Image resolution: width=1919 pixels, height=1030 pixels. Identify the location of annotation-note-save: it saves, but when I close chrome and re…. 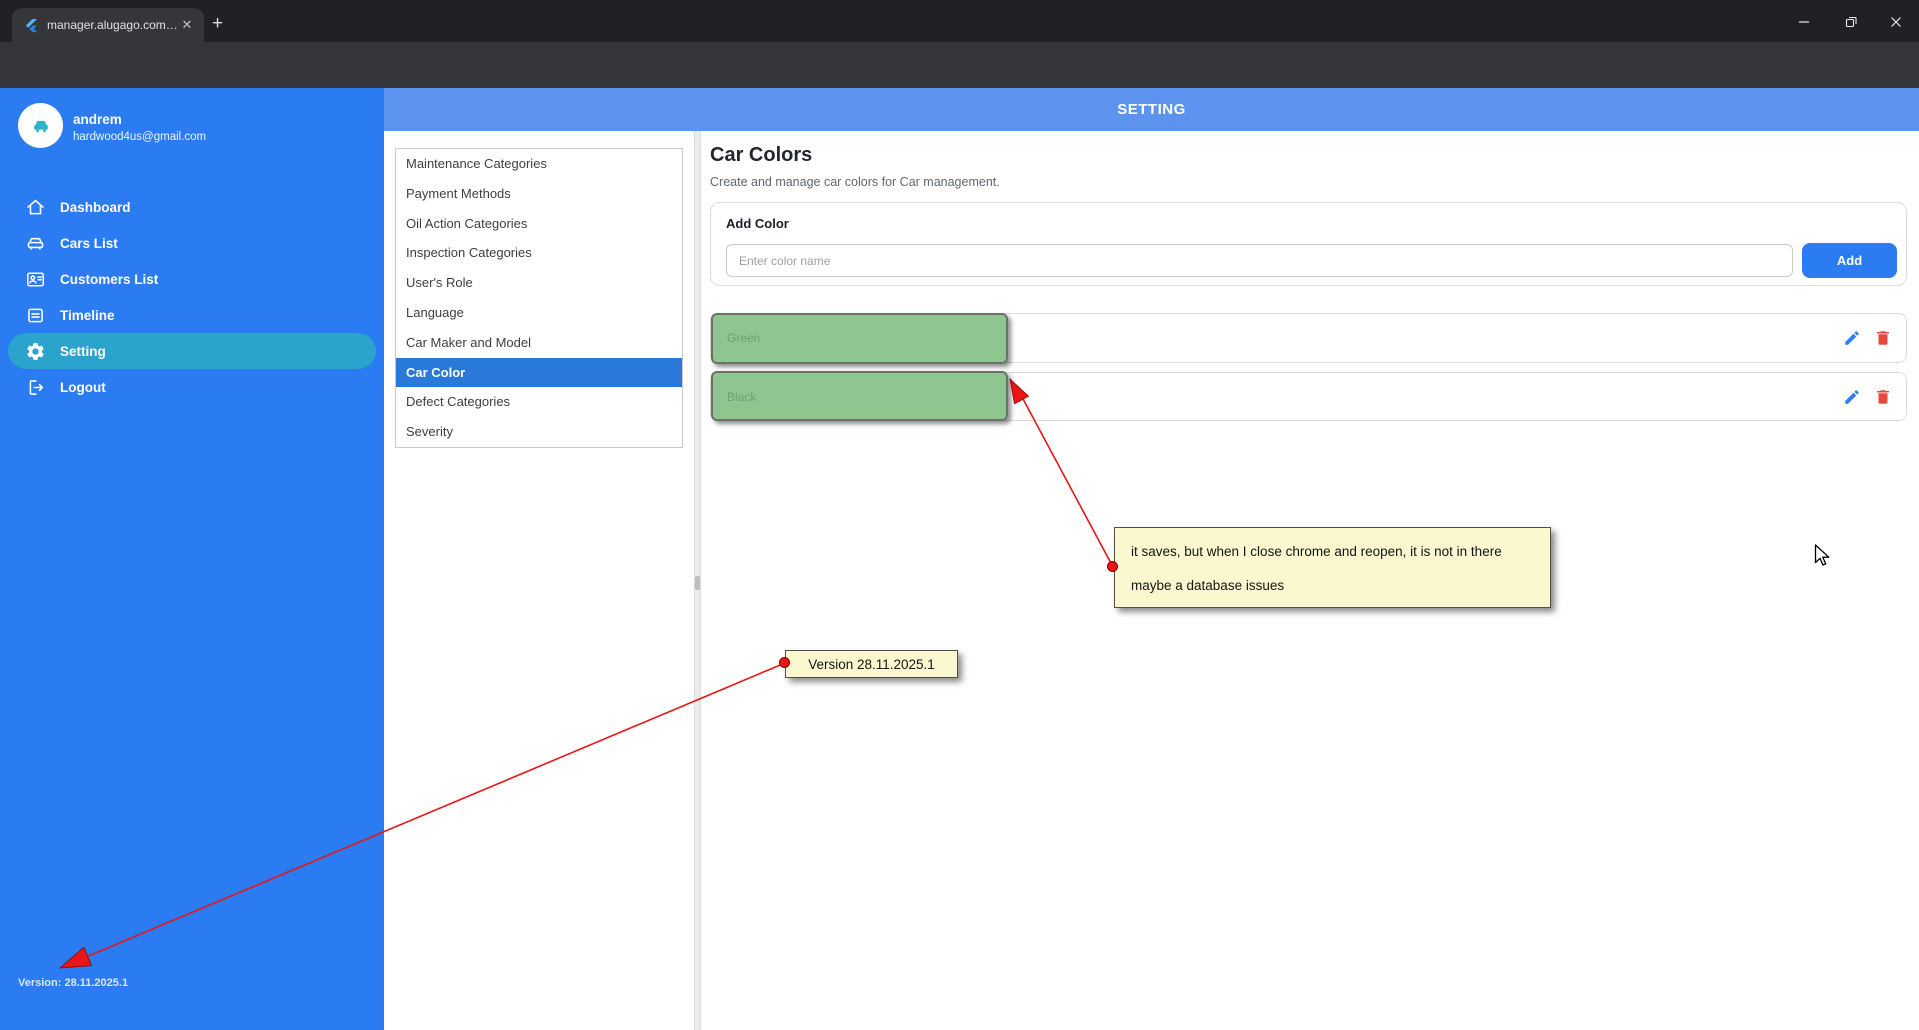
(1332, 567).